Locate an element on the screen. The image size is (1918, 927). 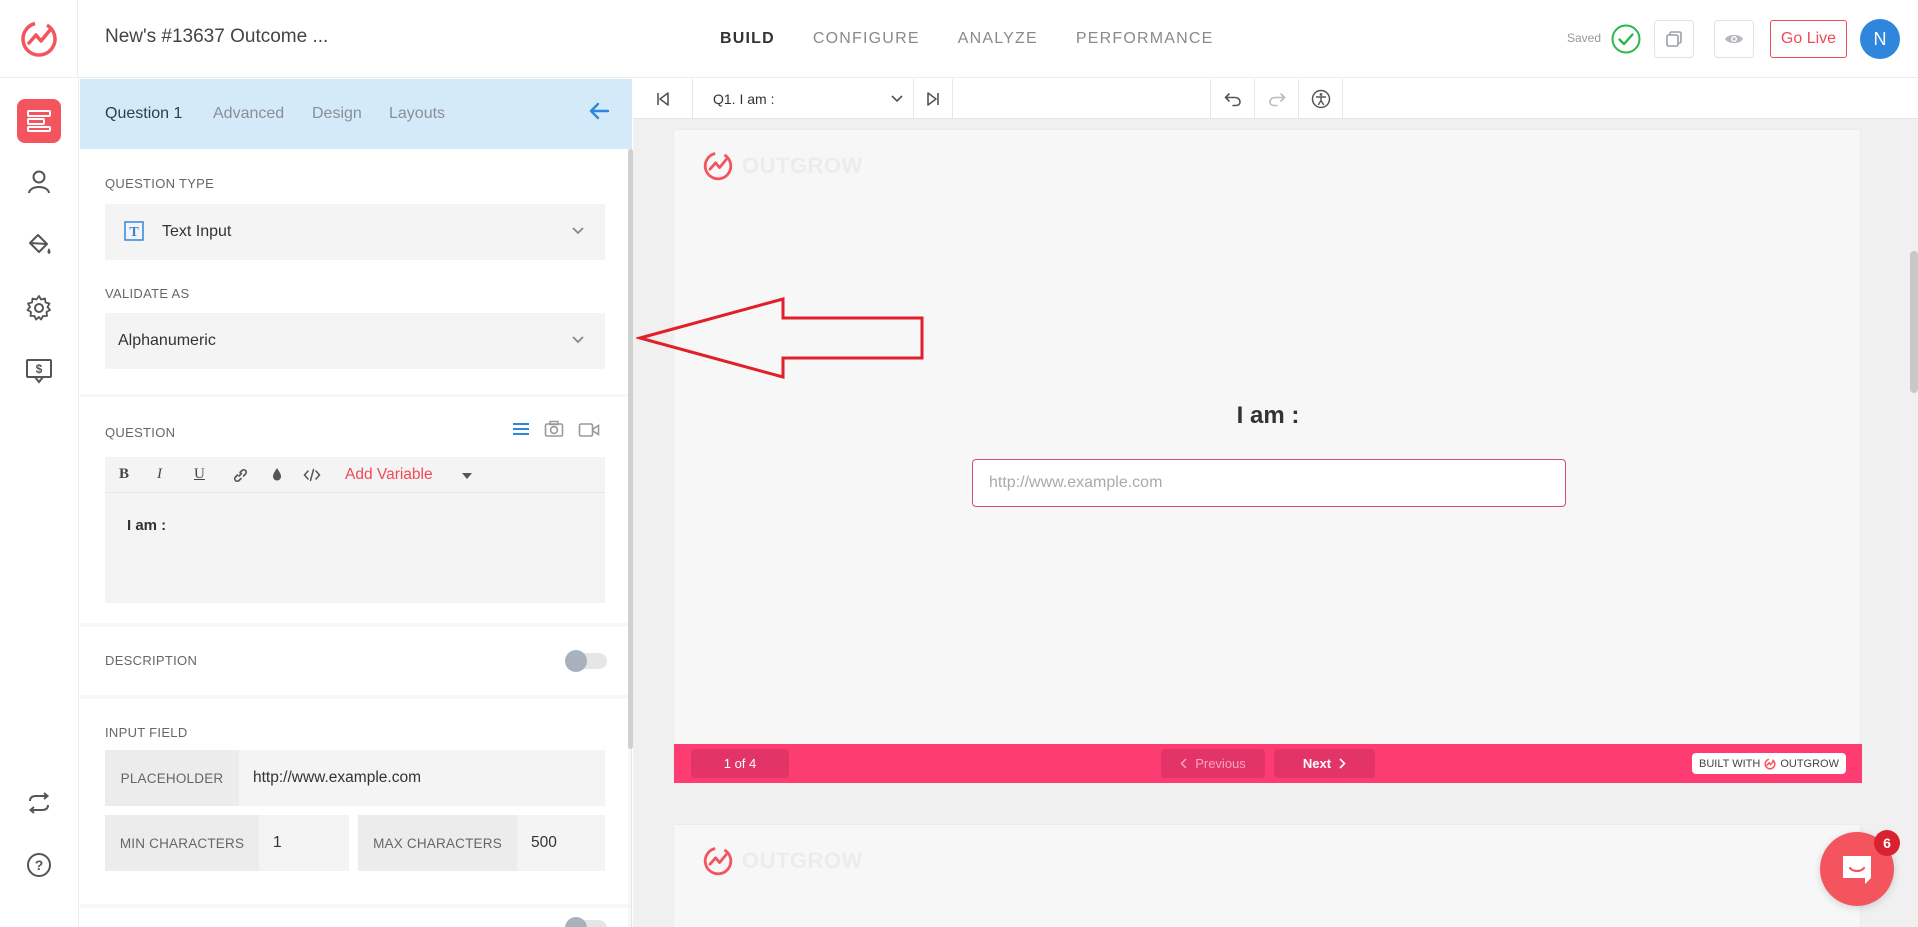
gear-icon is located at coordinates (38, 308).